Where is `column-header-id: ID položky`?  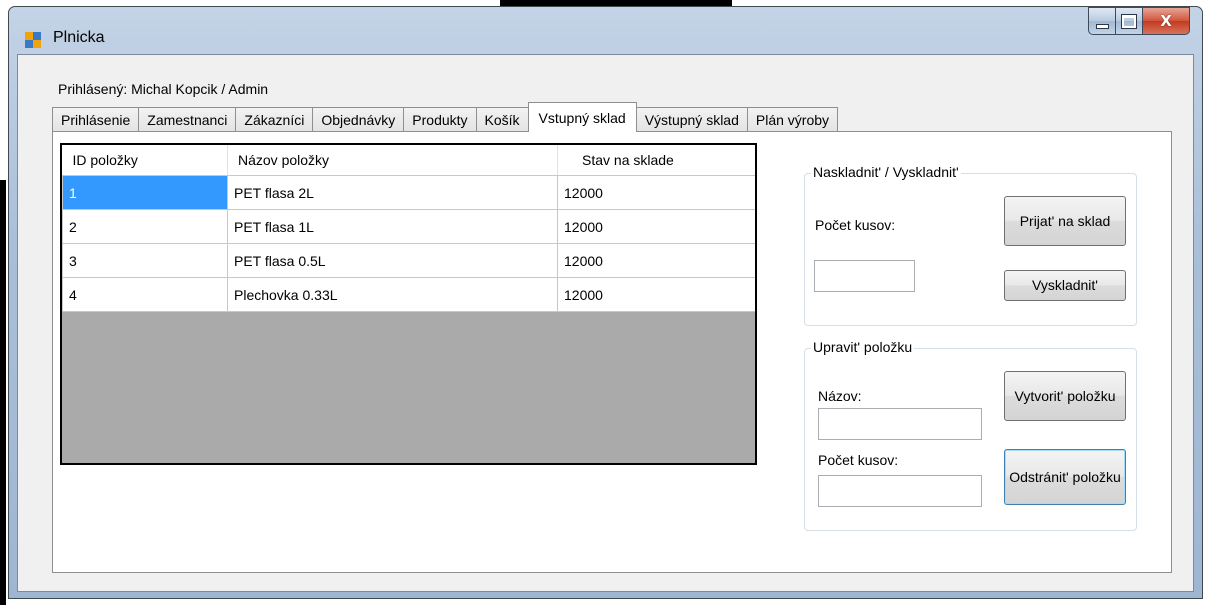 column-header-id: ID položky is located at coordinates (145, 160).